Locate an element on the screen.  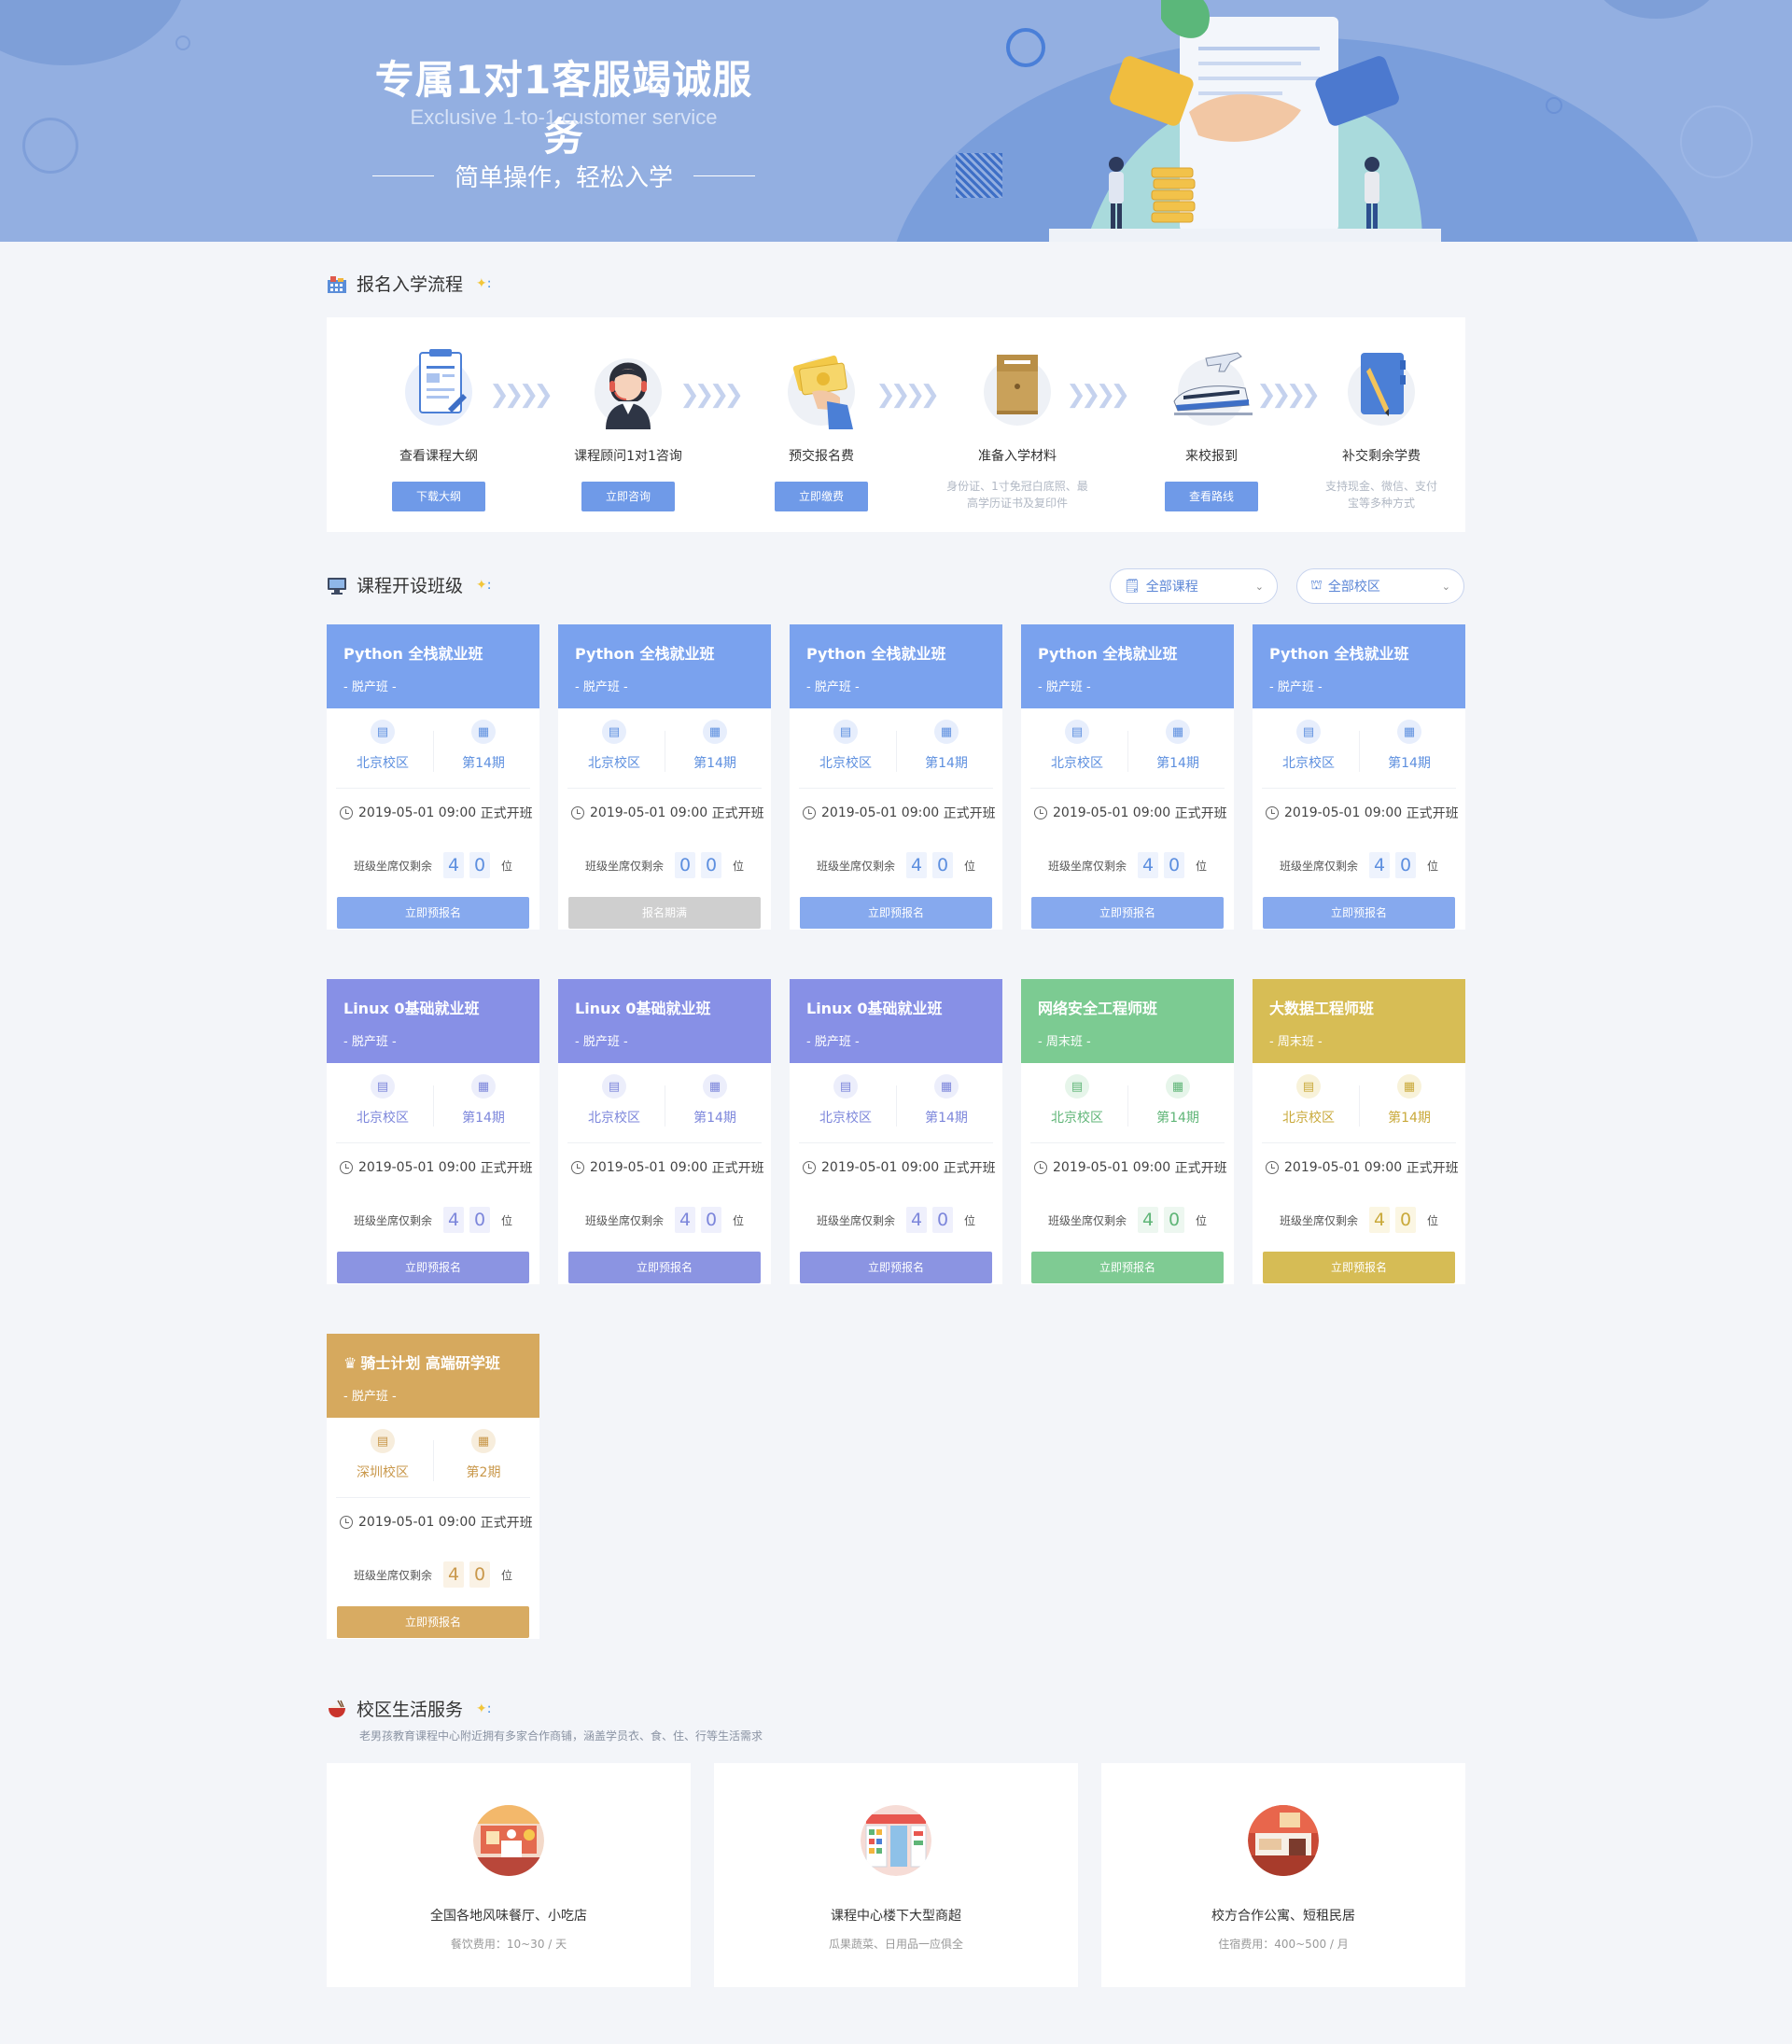
seats-label: 班级坐席仅剩余 is located at coordinates (624, 1220).